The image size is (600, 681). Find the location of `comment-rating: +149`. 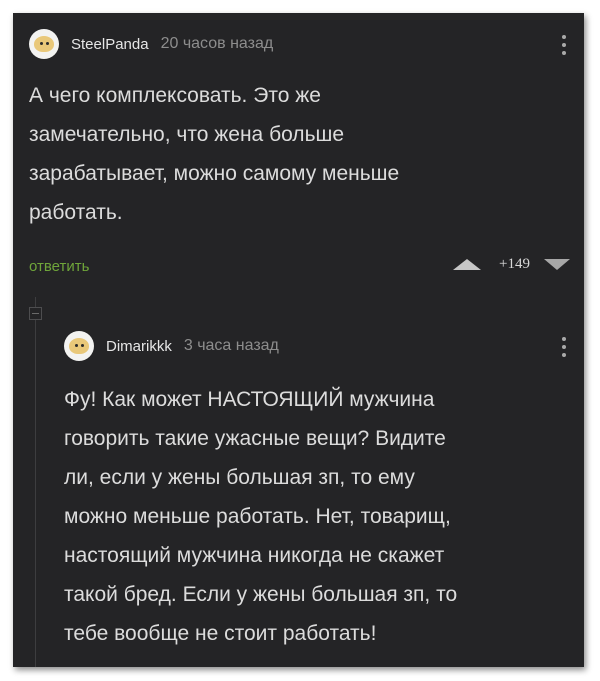

comment-rating: +149 is located at coordinates (514, 264).